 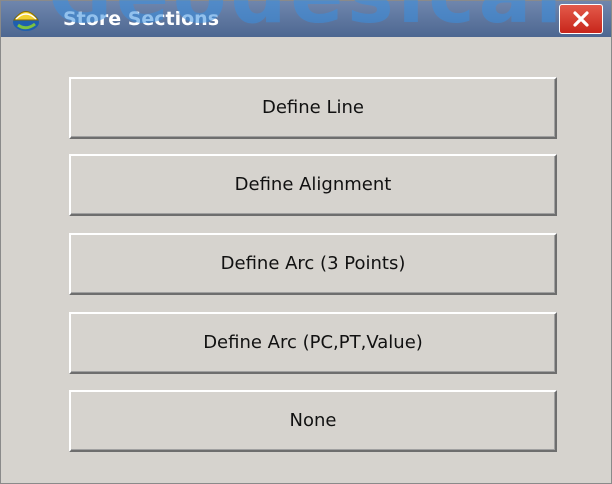 I want to click on none-button: None, so click(x=313, y=421).